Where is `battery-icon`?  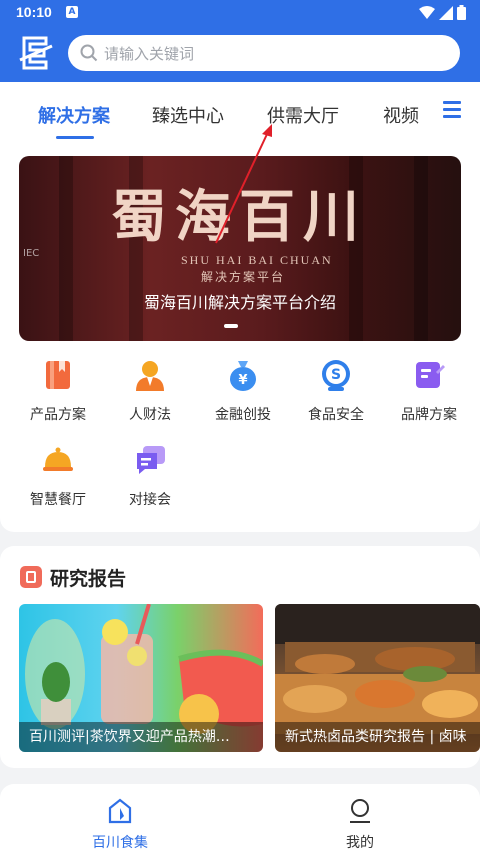
battery-icon is located at coordinates (461, 12).